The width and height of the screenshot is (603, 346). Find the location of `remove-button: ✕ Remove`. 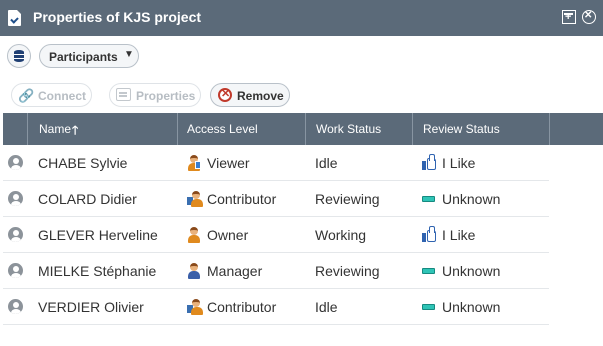

remove-button: ✕ Remove is located at coordinates (250, 95).